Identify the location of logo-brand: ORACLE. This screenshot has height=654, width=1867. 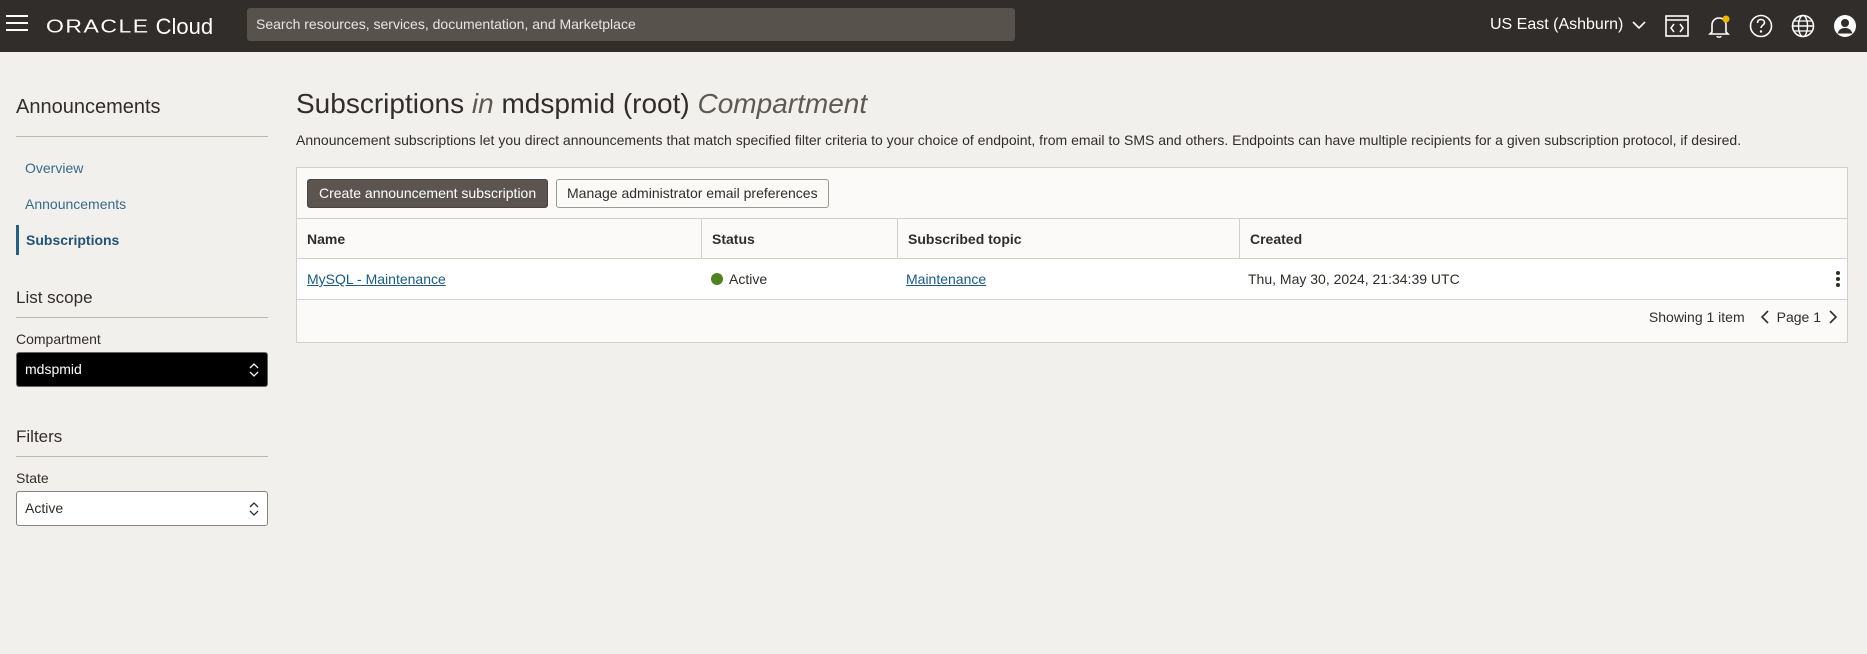
(98, 26).